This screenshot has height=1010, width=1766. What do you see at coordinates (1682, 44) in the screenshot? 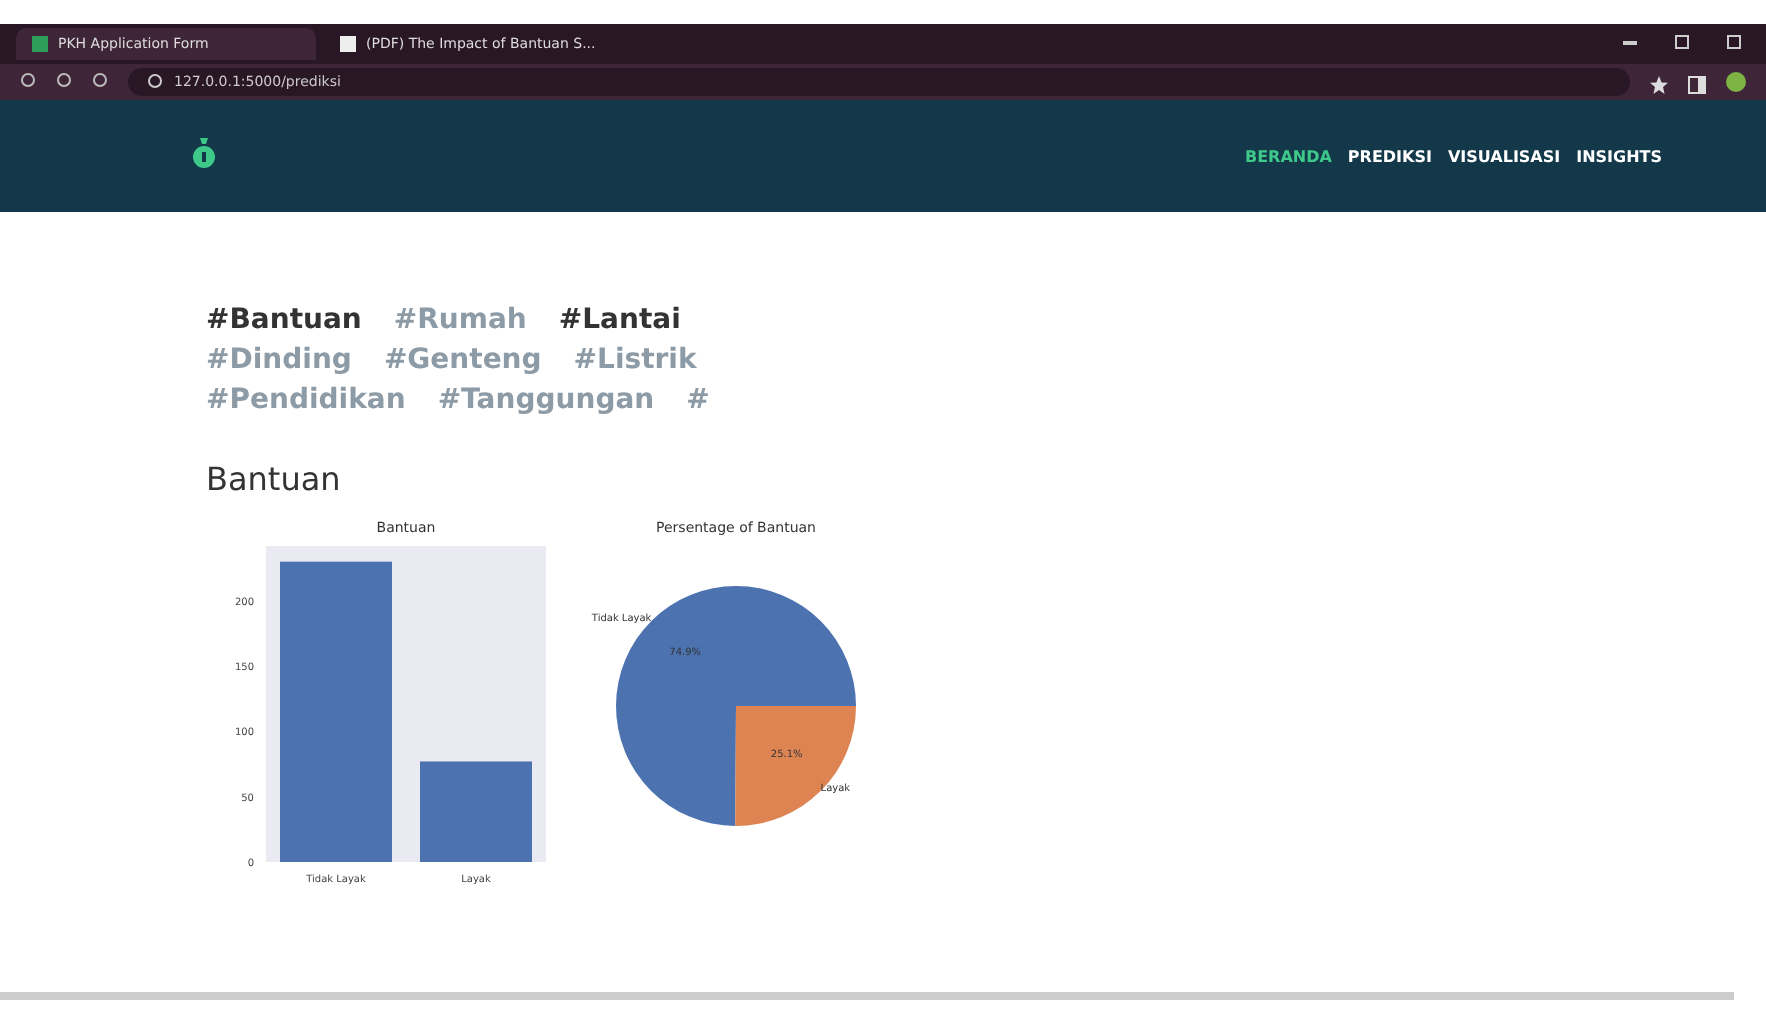
I see `maximize-icon` at bounding box center [1682, 44].